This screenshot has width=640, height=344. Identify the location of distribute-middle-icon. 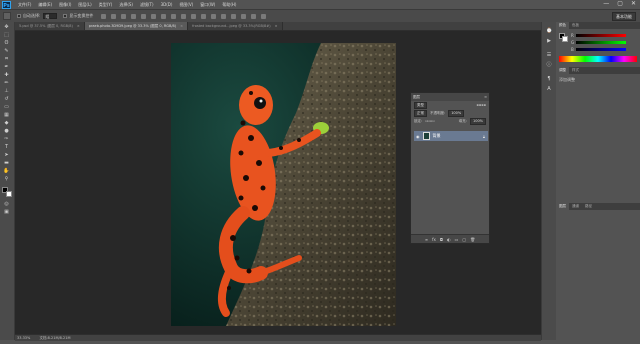
(174, 16).